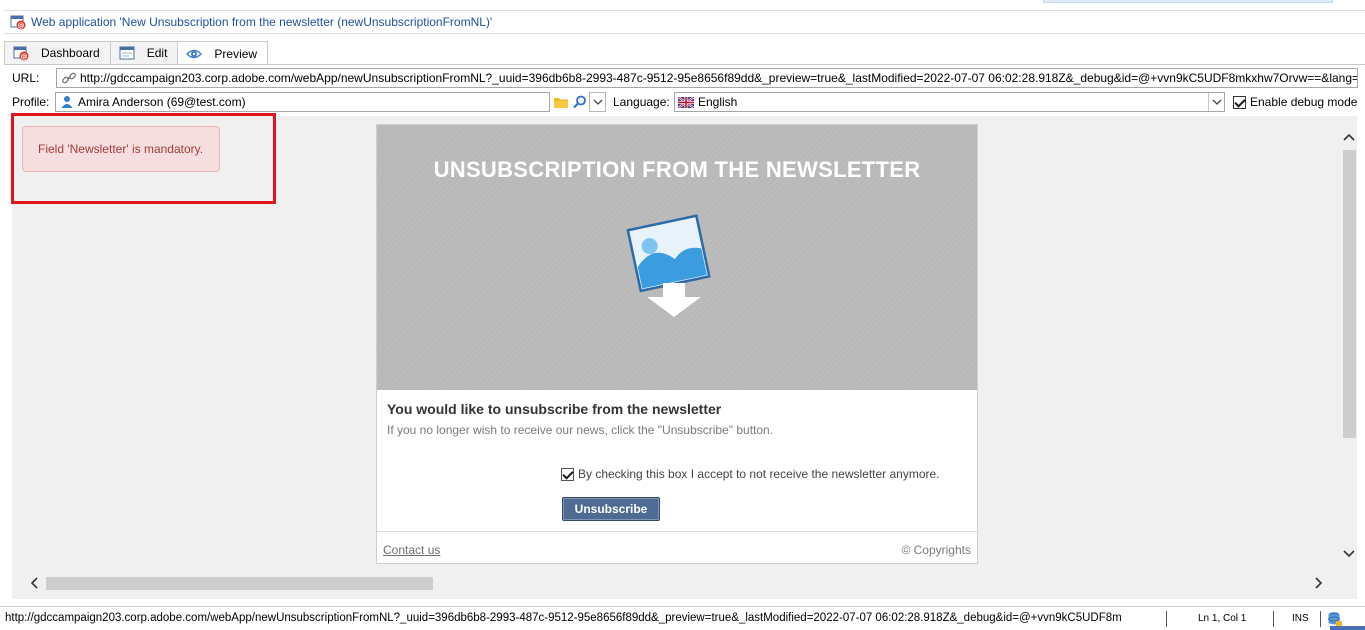 Image resolution: width=1365 pixels, height=630 pixels. Describe the element at coordinates (26, 78) in the screenshot. I see `url-label: URL:` at that location.